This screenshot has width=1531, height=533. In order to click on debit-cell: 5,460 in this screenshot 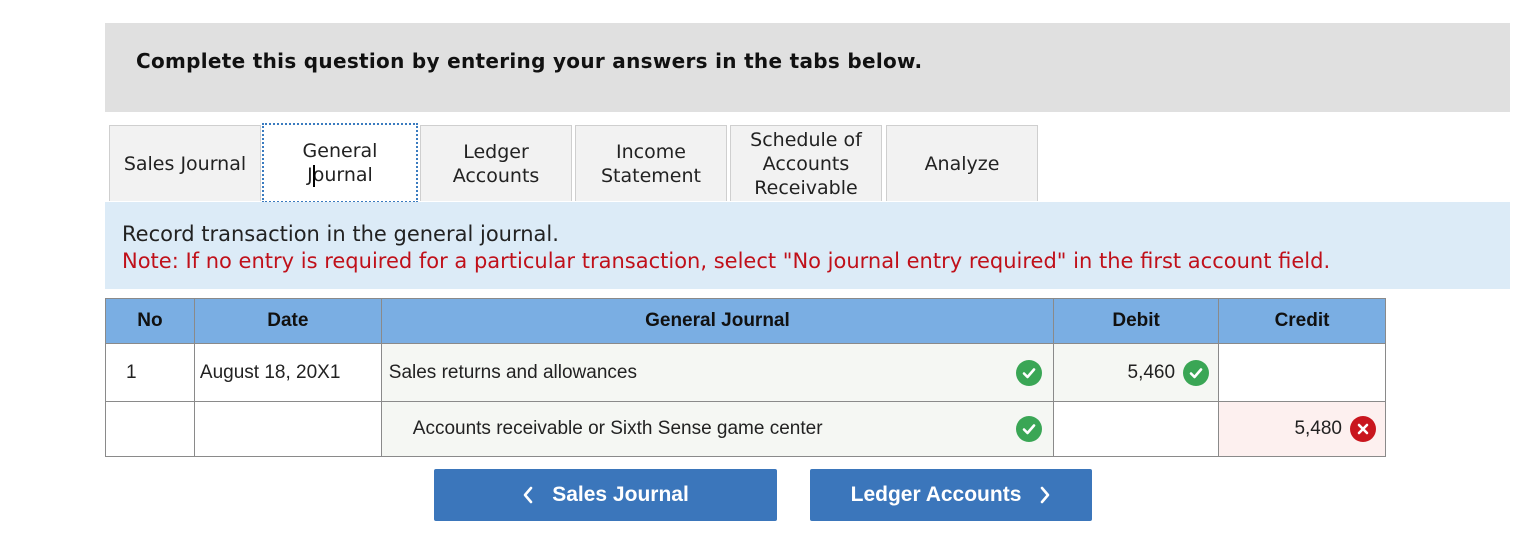, I will do `click(1136, 372)`.